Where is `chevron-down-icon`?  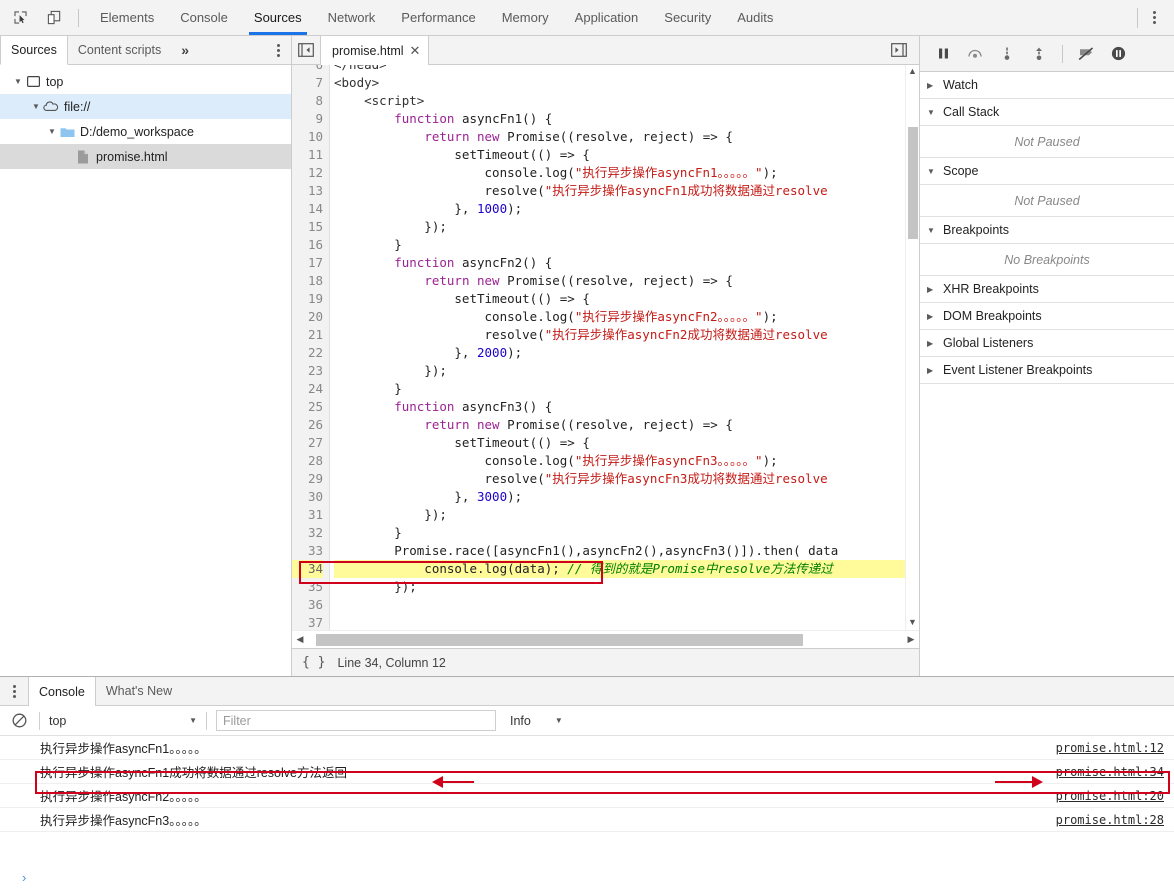 chevron-down-icon is located at coordinates (52, 131).